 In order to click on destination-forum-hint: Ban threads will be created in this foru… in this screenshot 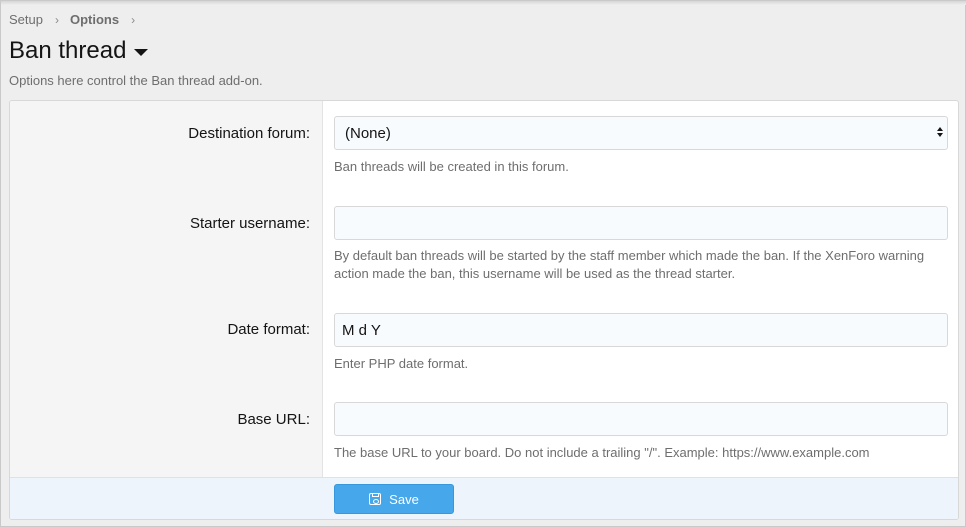, I will do `click(451, 166)`.